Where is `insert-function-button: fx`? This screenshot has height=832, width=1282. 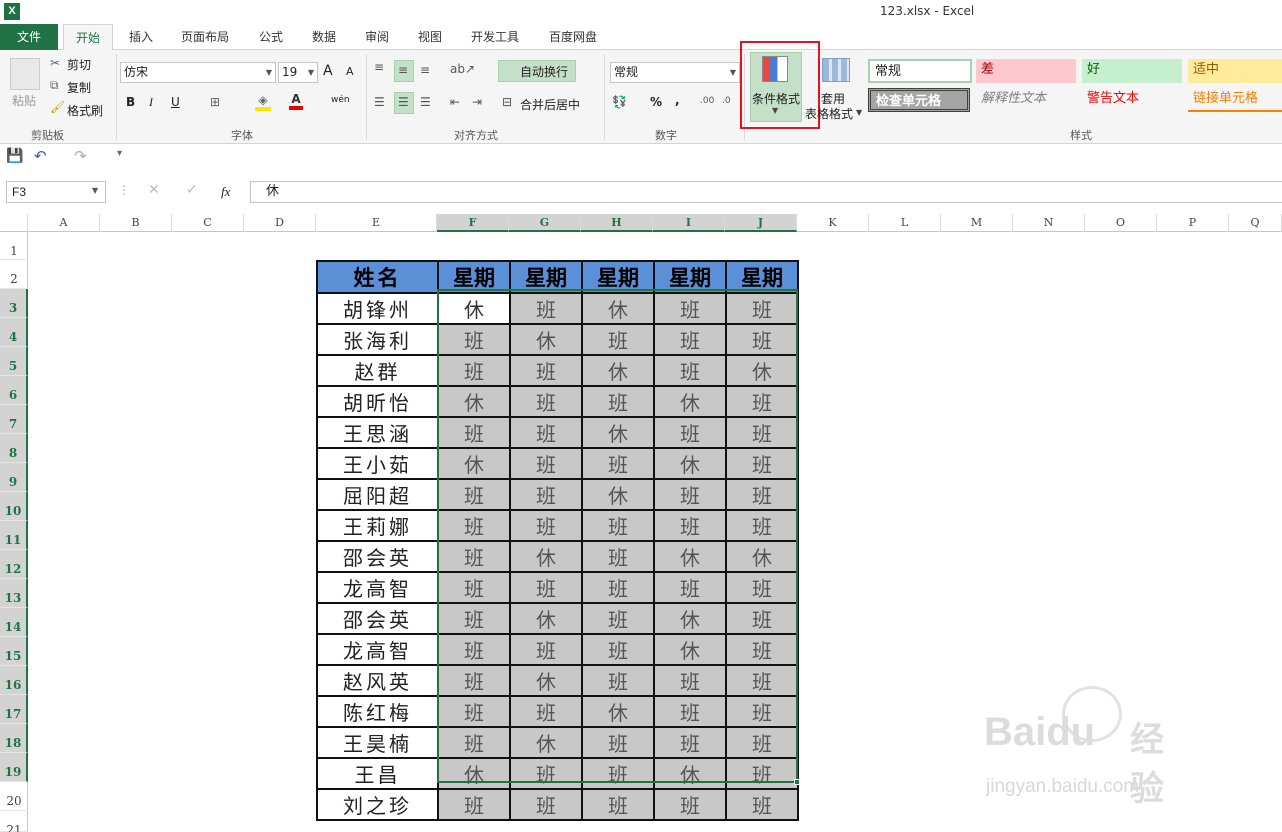 insert-function-button: fx is located at coordinates (225, 192).